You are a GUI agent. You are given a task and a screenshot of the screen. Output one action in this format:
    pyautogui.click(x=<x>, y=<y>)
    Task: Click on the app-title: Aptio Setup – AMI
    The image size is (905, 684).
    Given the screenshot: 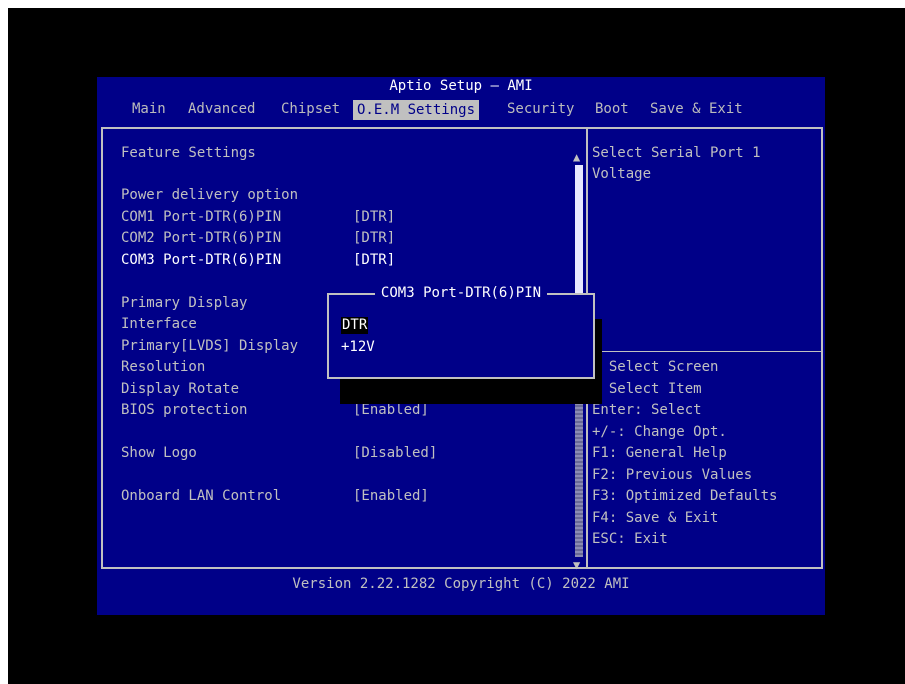 What is the action you would take?
    pyautogui.click(x=461, y=86)
    